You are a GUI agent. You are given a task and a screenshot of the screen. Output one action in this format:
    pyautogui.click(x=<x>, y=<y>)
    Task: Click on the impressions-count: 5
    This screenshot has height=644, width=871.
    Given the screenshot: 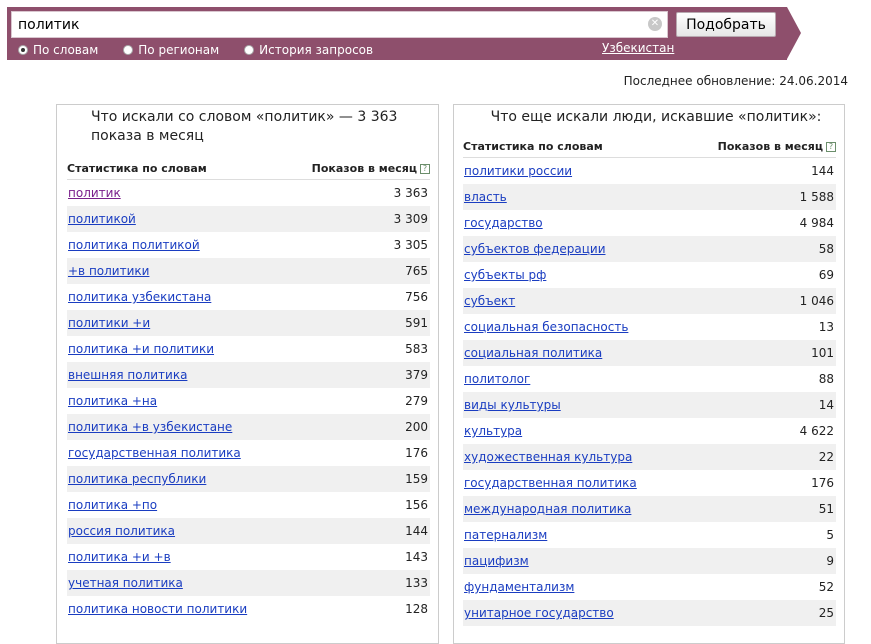 What is the action you would take?
    pyautogui.click(x=830, y=535)
    